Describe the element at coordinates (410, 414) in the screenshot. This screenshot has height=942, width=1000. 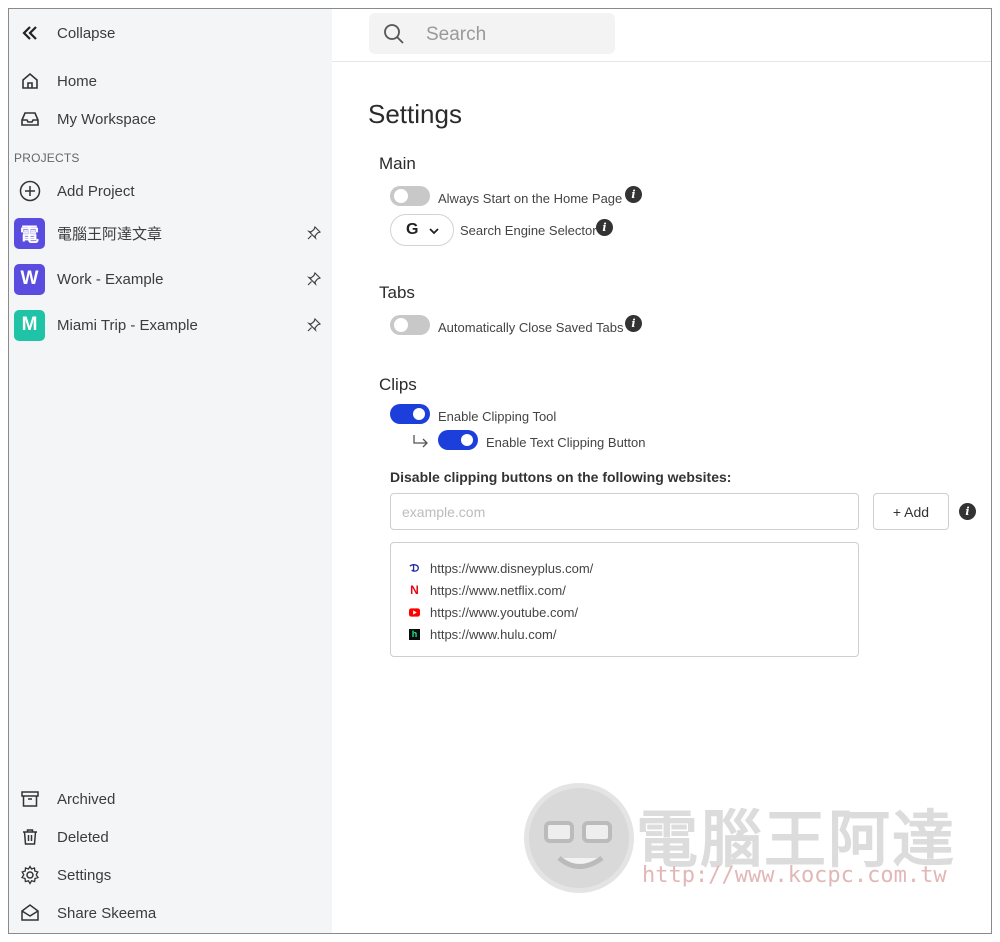
I see `clipping-tool-toggle` at that location.